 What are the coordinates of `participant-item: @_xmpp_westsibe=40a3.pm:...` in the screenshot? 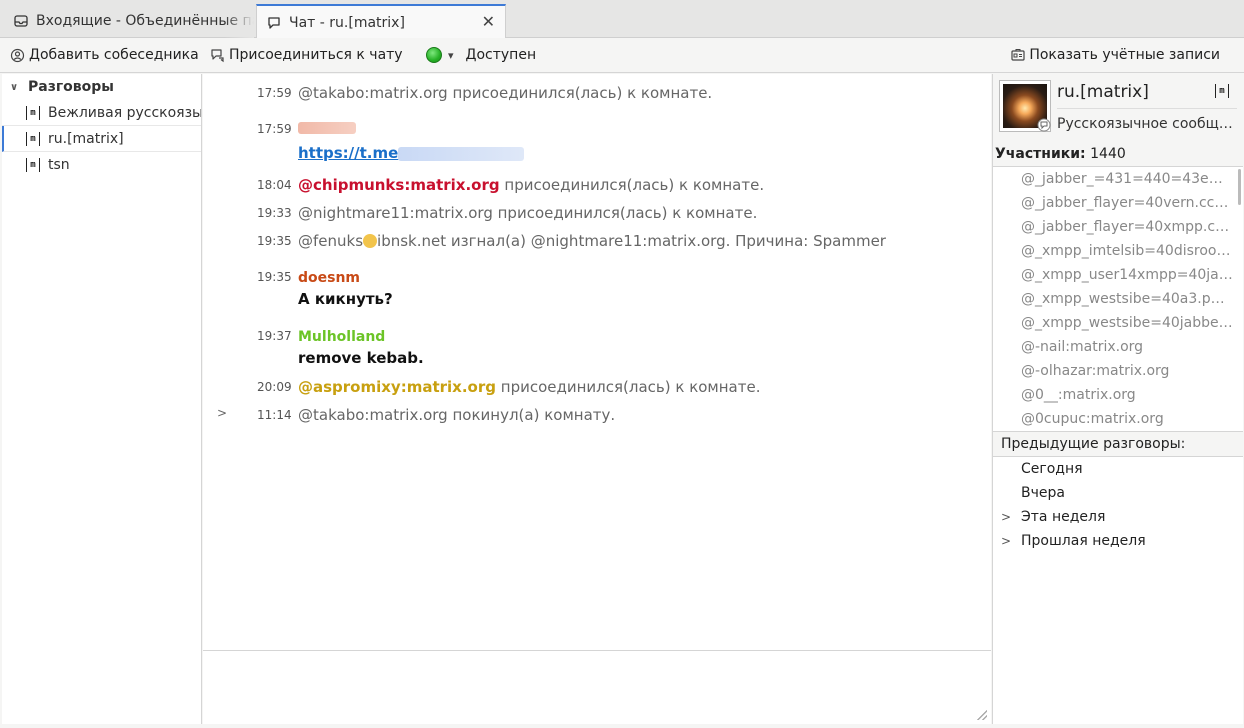 It's located at (1118, 299).